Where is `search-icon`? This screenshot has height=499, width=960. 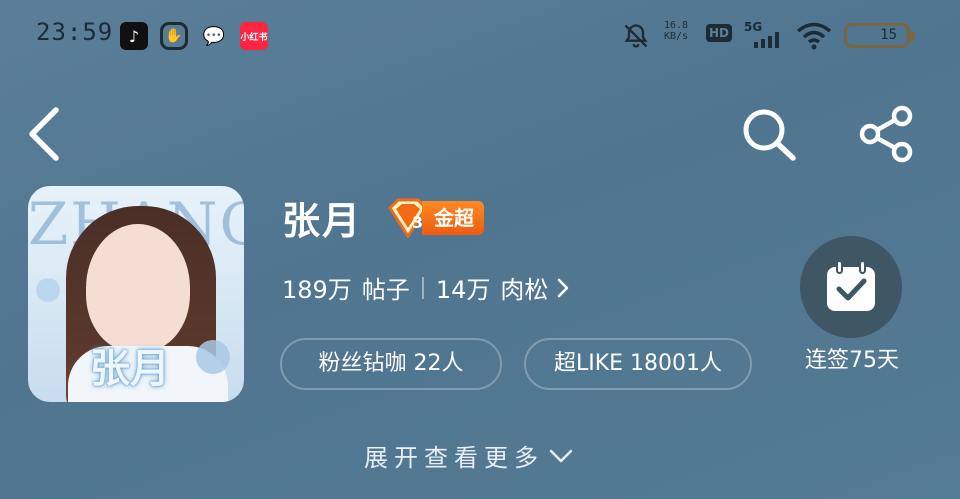
search-icon is located at coordinates (769, 135).